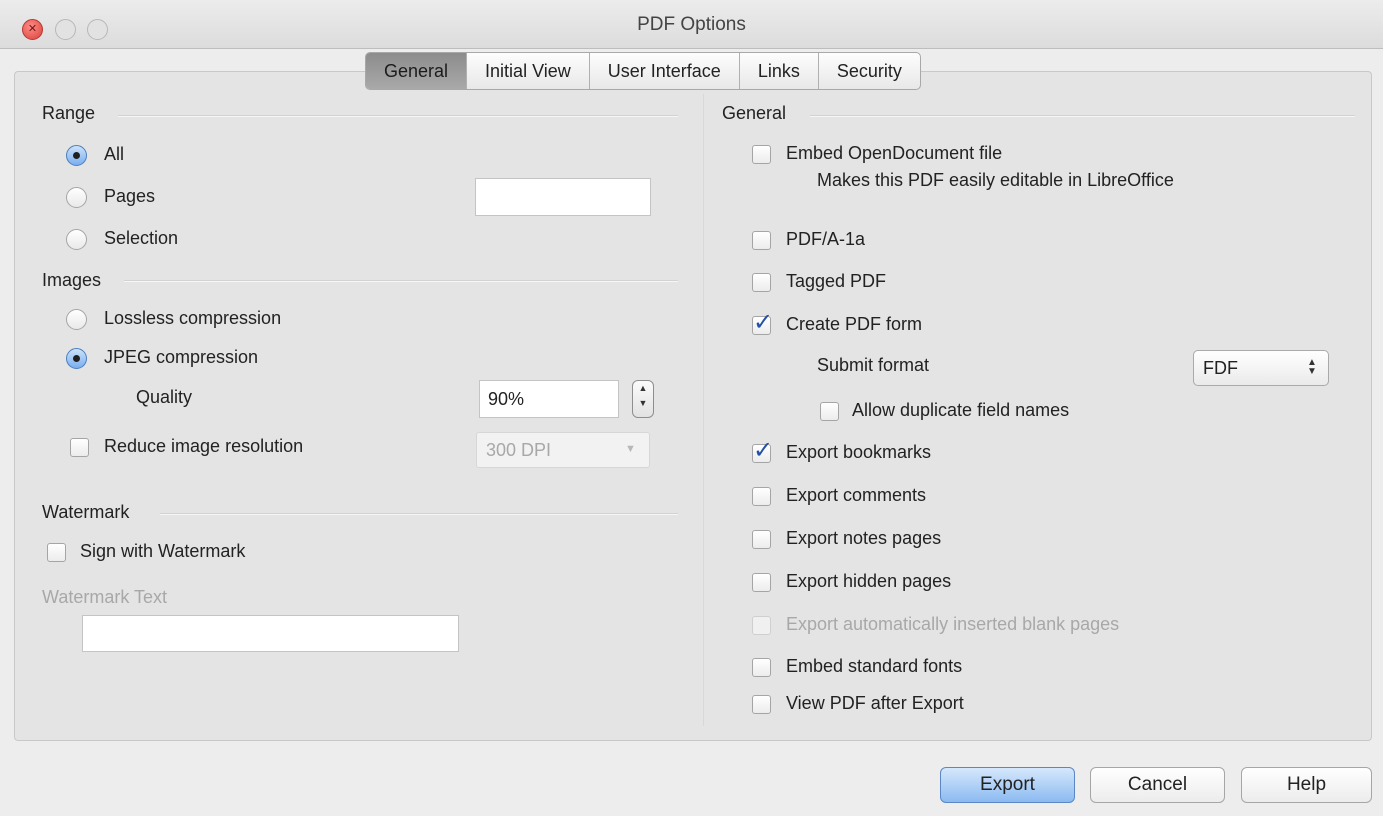 This screenshot has height=816, width=1383. What do you see at coordinates (1306, 785) in the screenshot?
I see `help-button: Help` at bounding box center [1306, 785].